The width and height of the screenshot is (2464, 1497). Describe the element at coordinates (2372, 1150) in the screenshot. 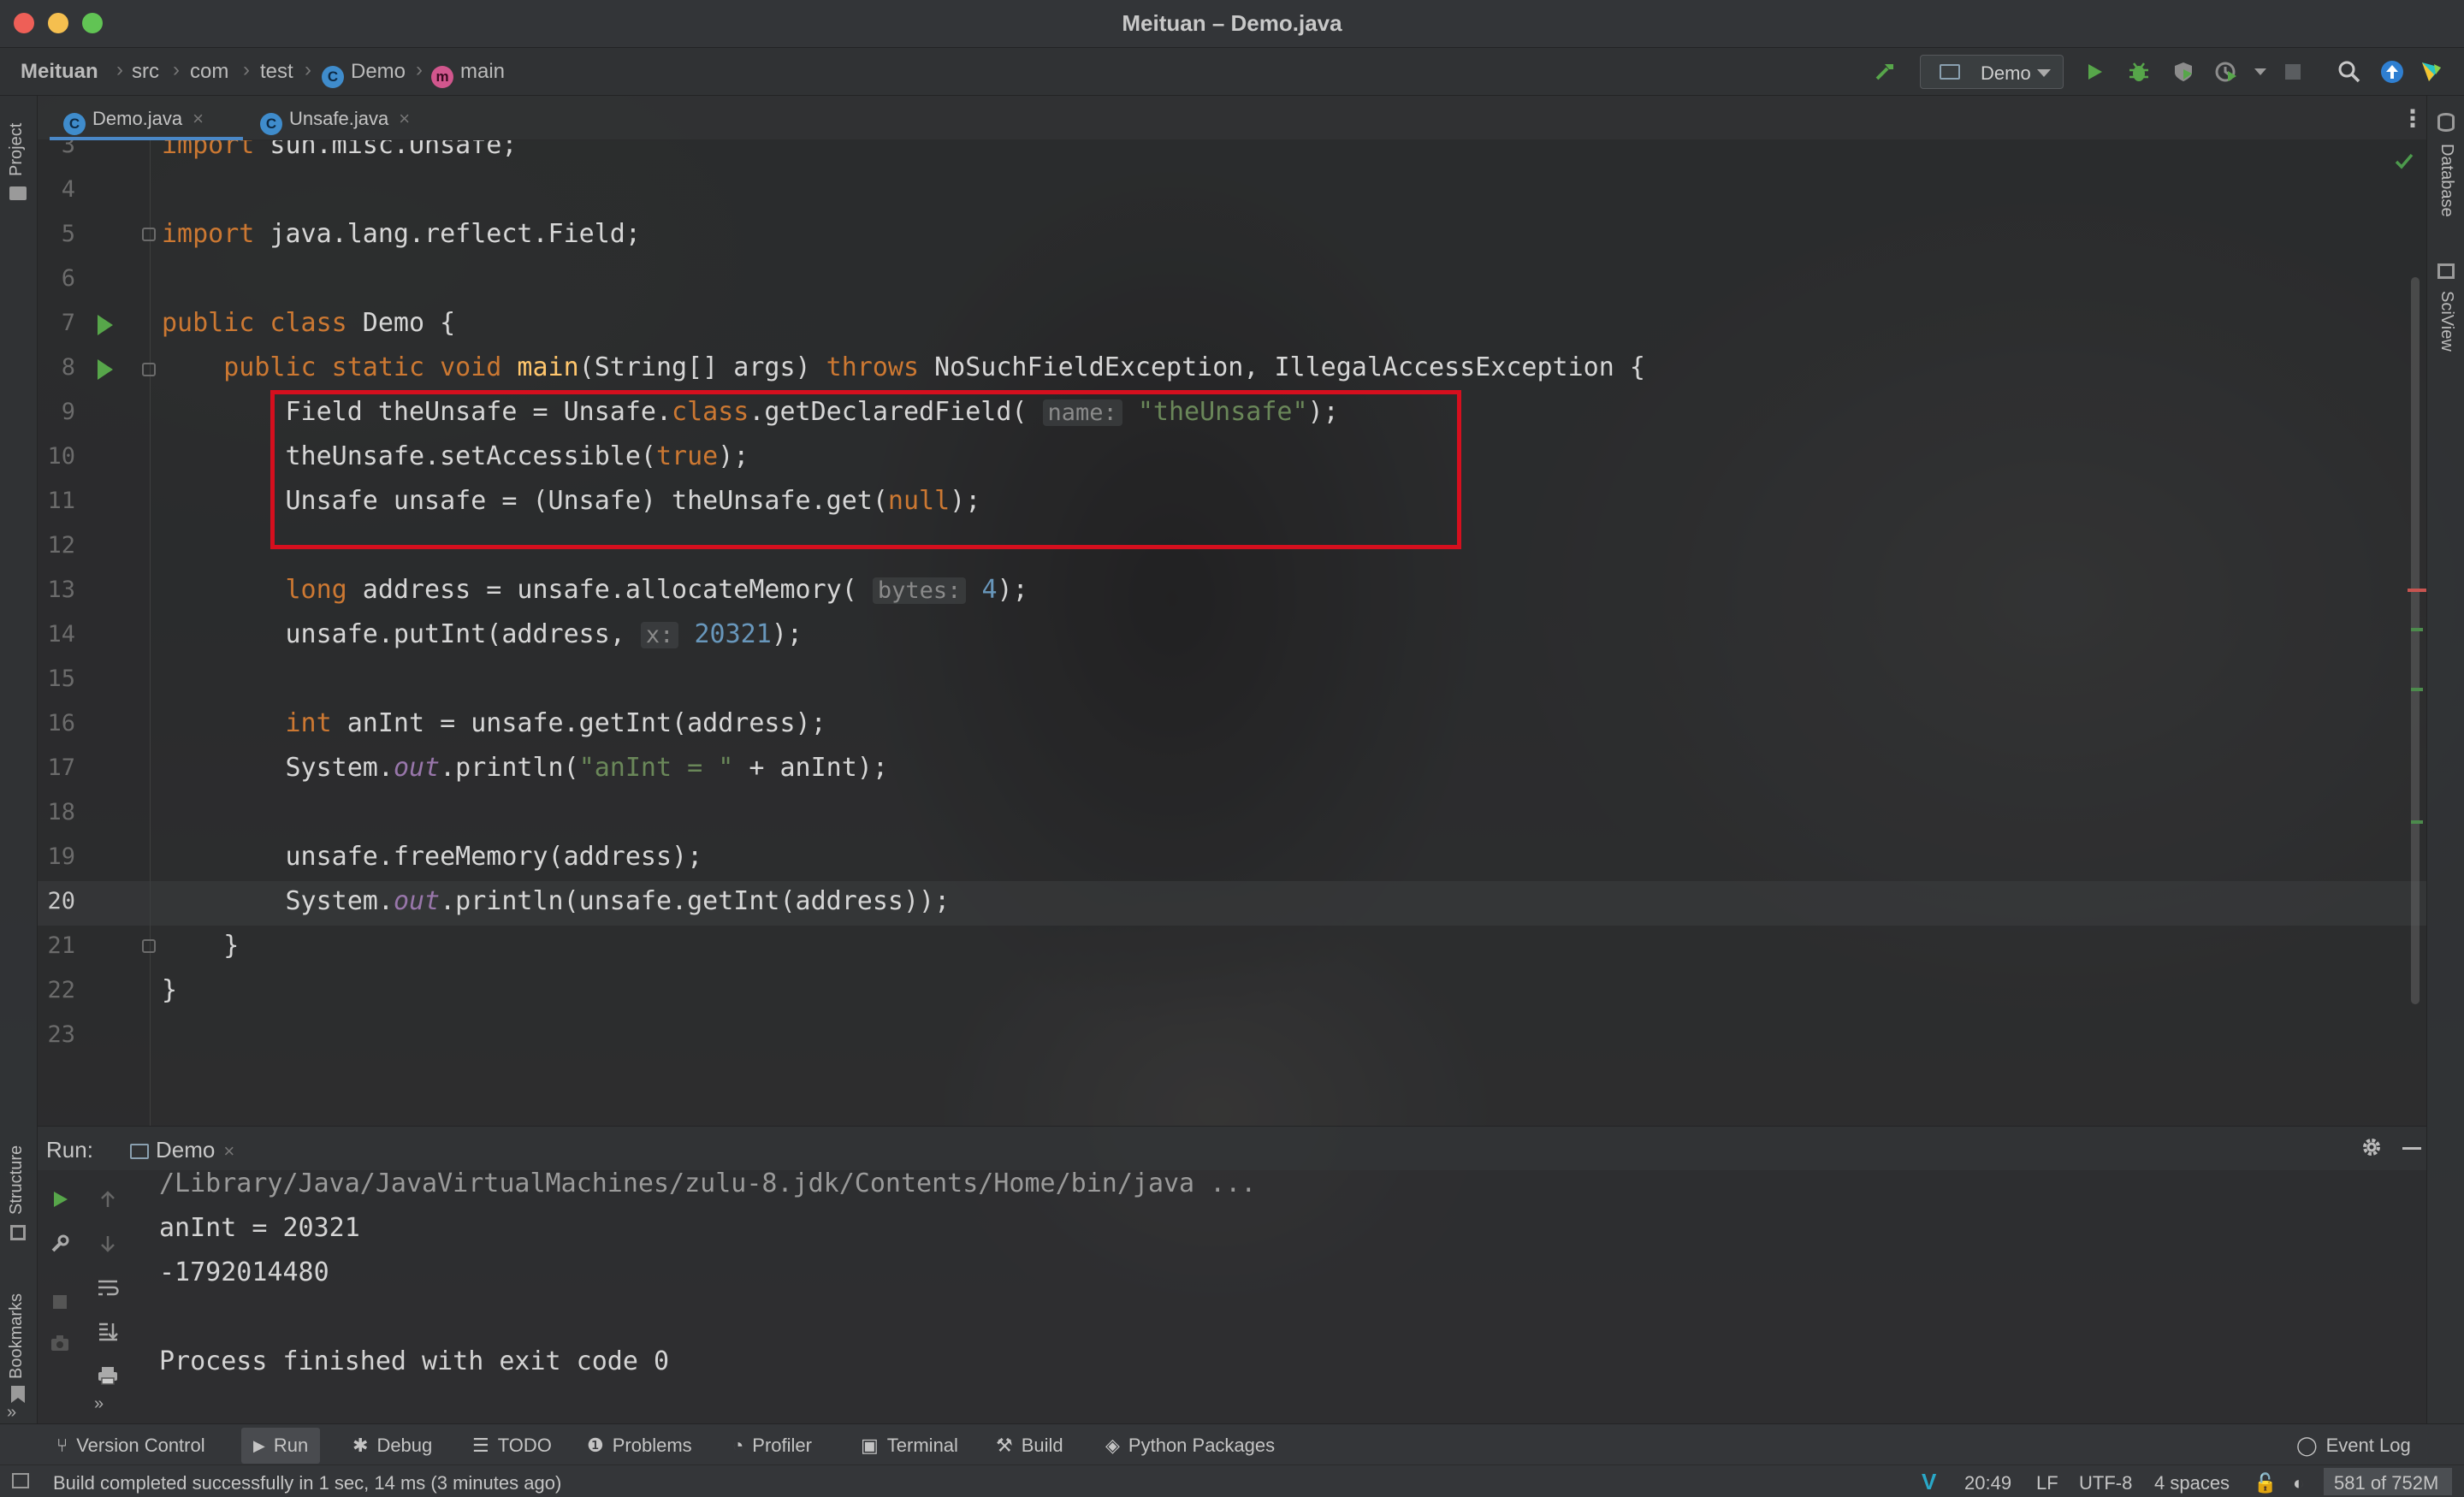

I see `gear-icon` at that location.